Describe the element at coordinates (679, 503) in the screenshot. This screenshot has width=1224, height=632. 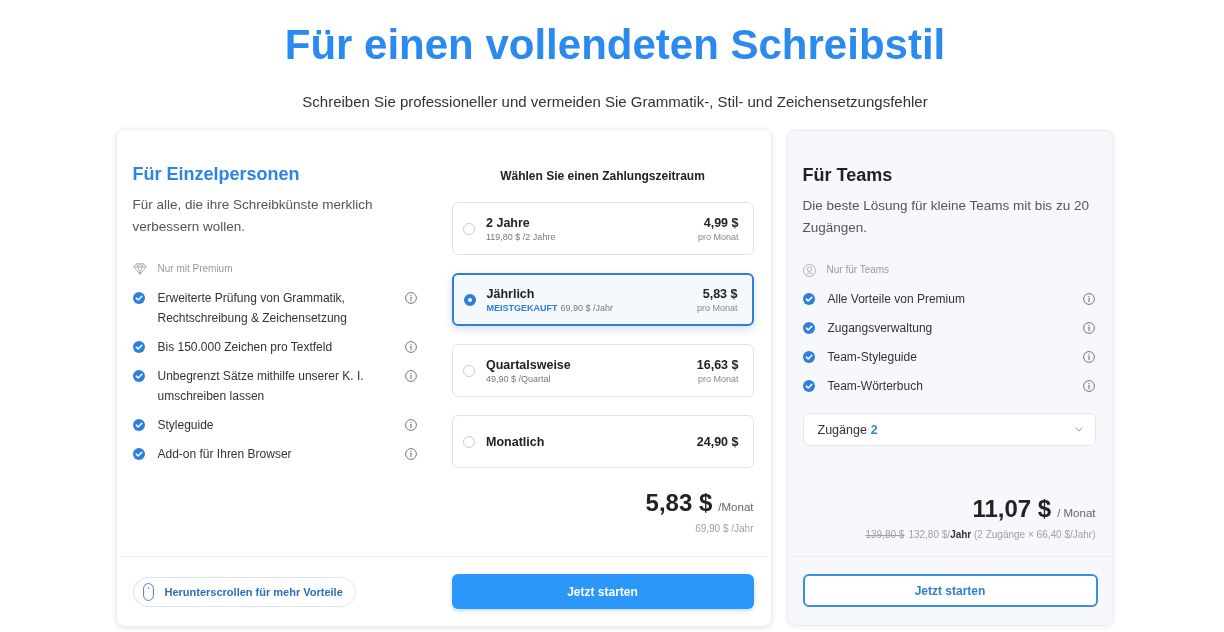
I see `total-price: 5,83 $` at that location.